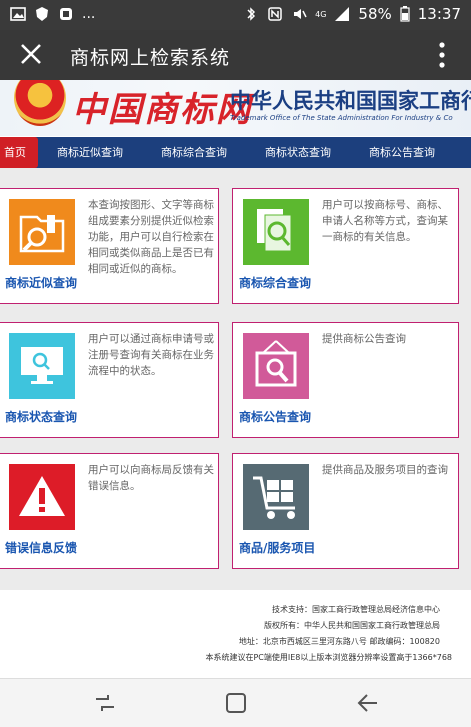  What do you see at coordinates (442, 55) in the screenshot?
I see `more-options-icon` at bounding box center [442, 55].